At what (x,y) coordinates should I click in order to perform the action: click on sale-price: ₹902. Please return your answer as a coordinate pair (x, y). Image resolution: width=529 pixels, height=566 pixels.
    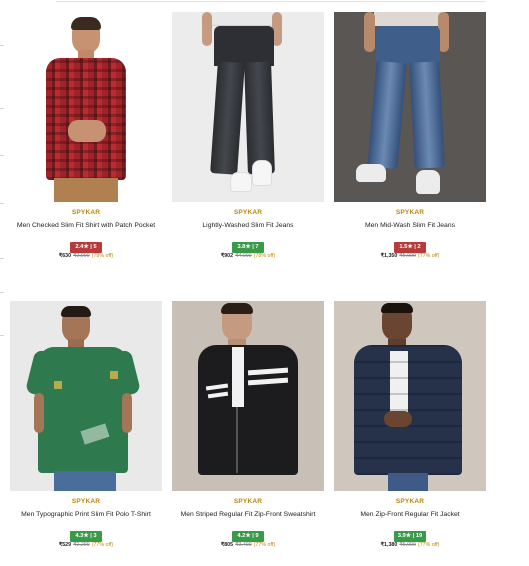
    Looking at the image, I should click on (227, 256).